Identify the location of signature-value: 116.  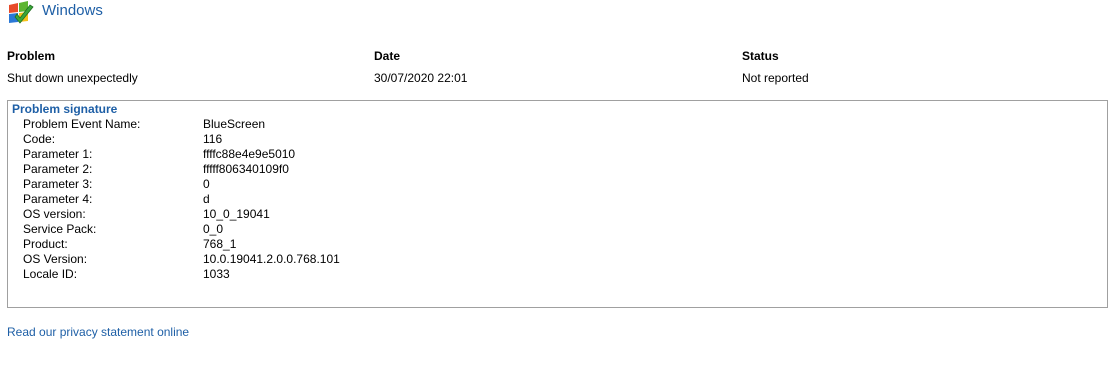
(213, 139).